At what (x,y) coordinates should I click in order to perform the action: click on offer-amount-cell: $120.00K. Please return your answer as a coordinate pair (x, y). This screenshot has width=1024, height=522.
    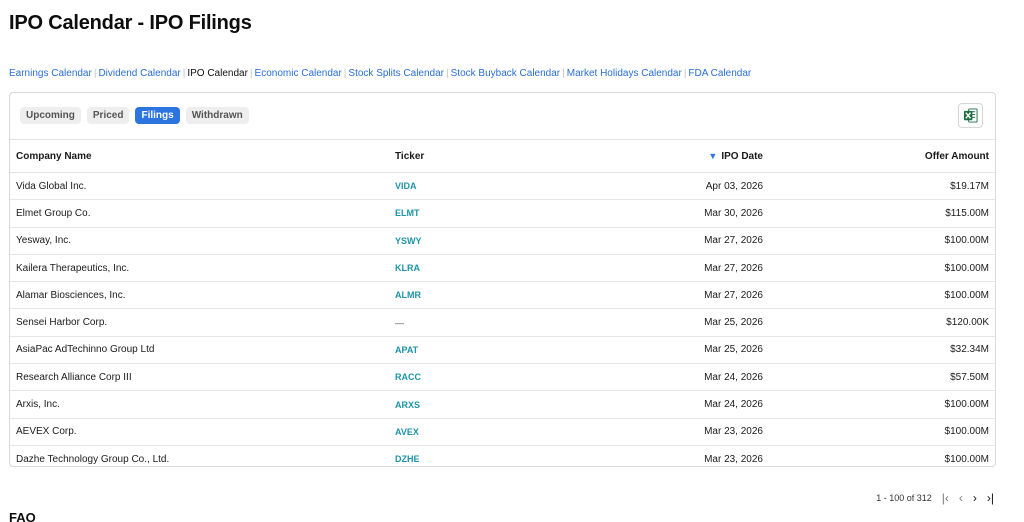
    Looking at the image, I should click on (879, 322).